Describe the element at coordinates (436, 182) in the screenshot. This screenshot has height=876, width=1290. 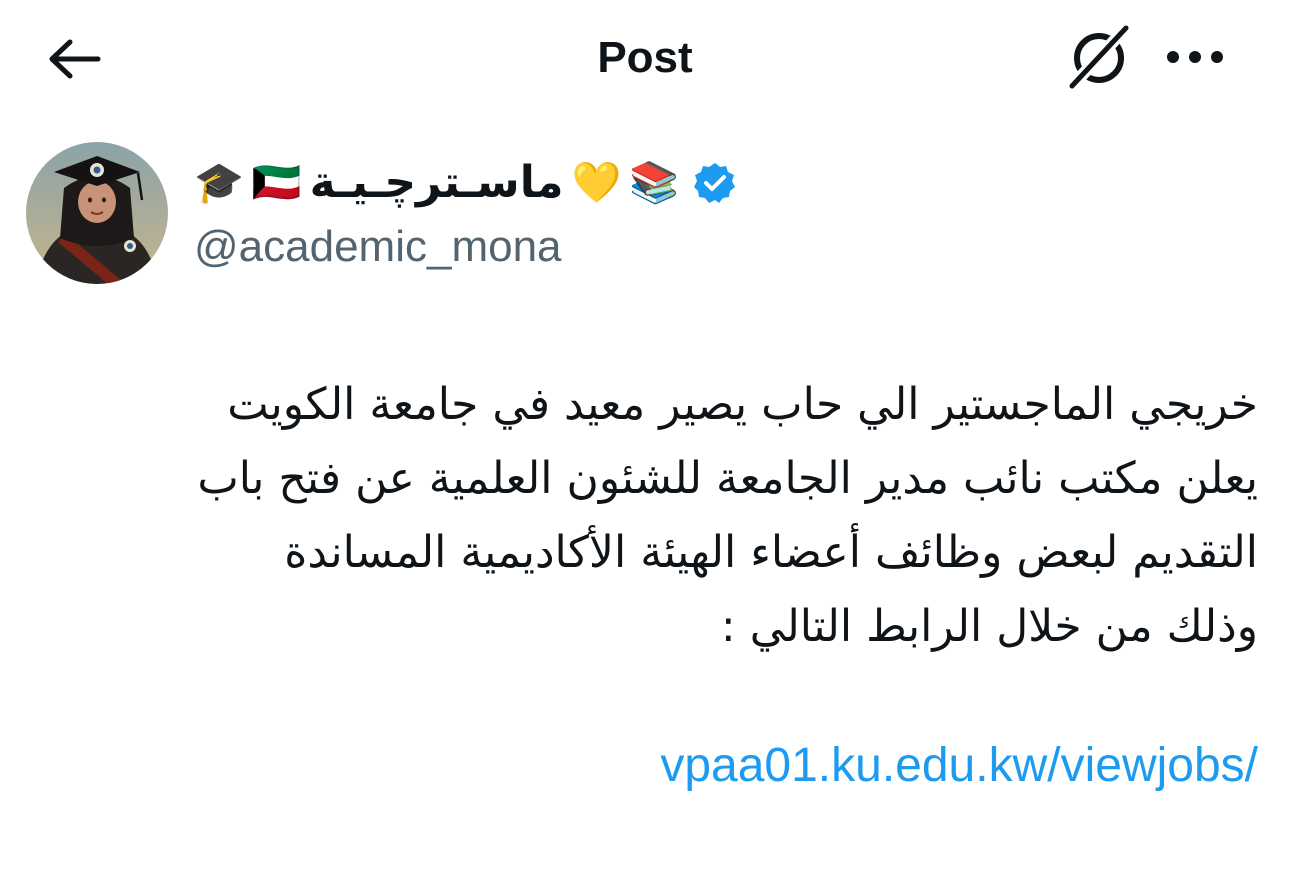
I see `author-display-name: ماسـترچـيـة` at that location.